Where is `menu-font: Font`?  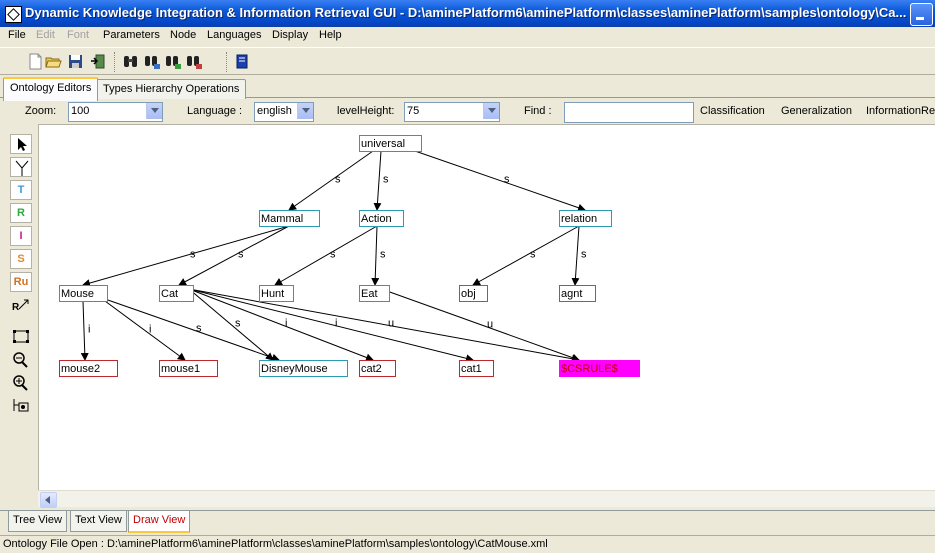 menu-font: Font is located at coordinates (78, 35).